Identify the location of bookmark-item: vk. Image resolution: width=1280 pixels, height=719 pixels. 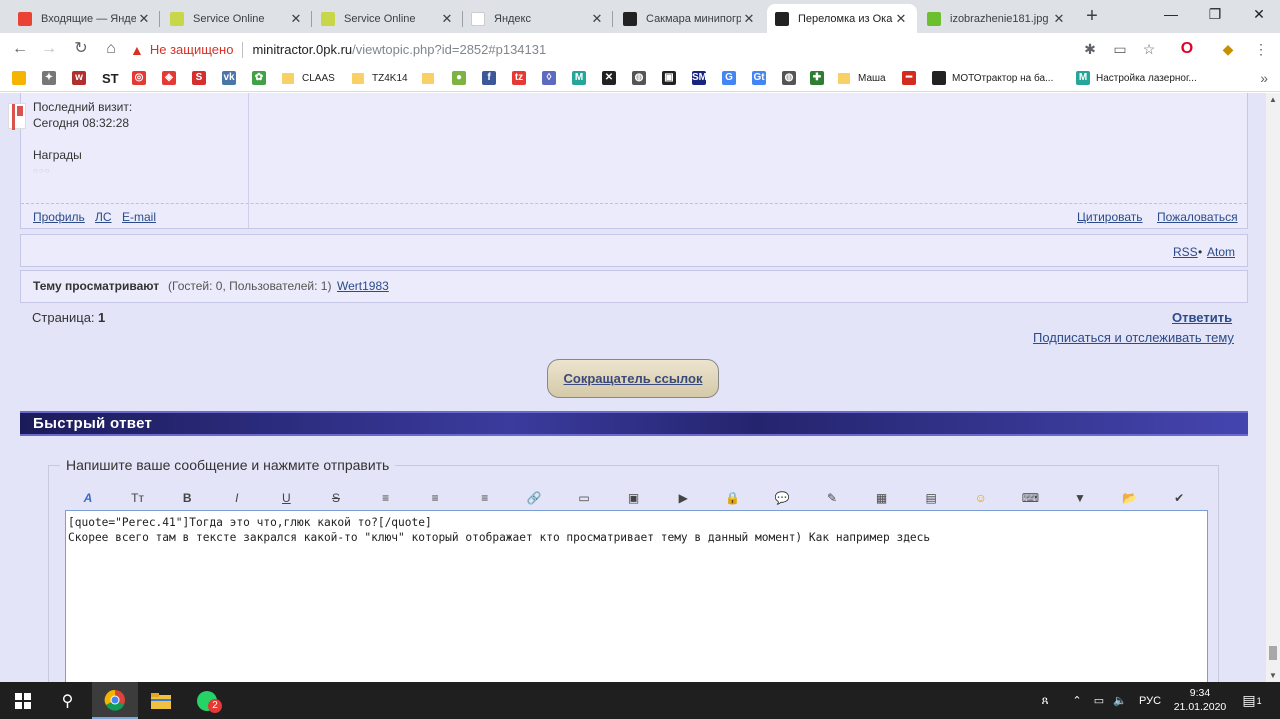
(232, 78).